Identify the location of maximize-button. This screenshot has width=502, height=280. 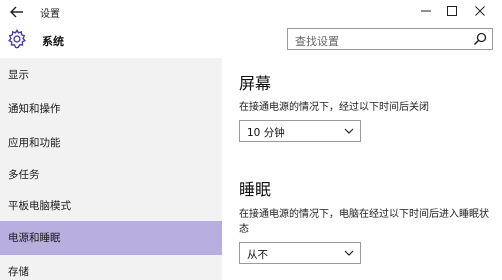
(452, 11).